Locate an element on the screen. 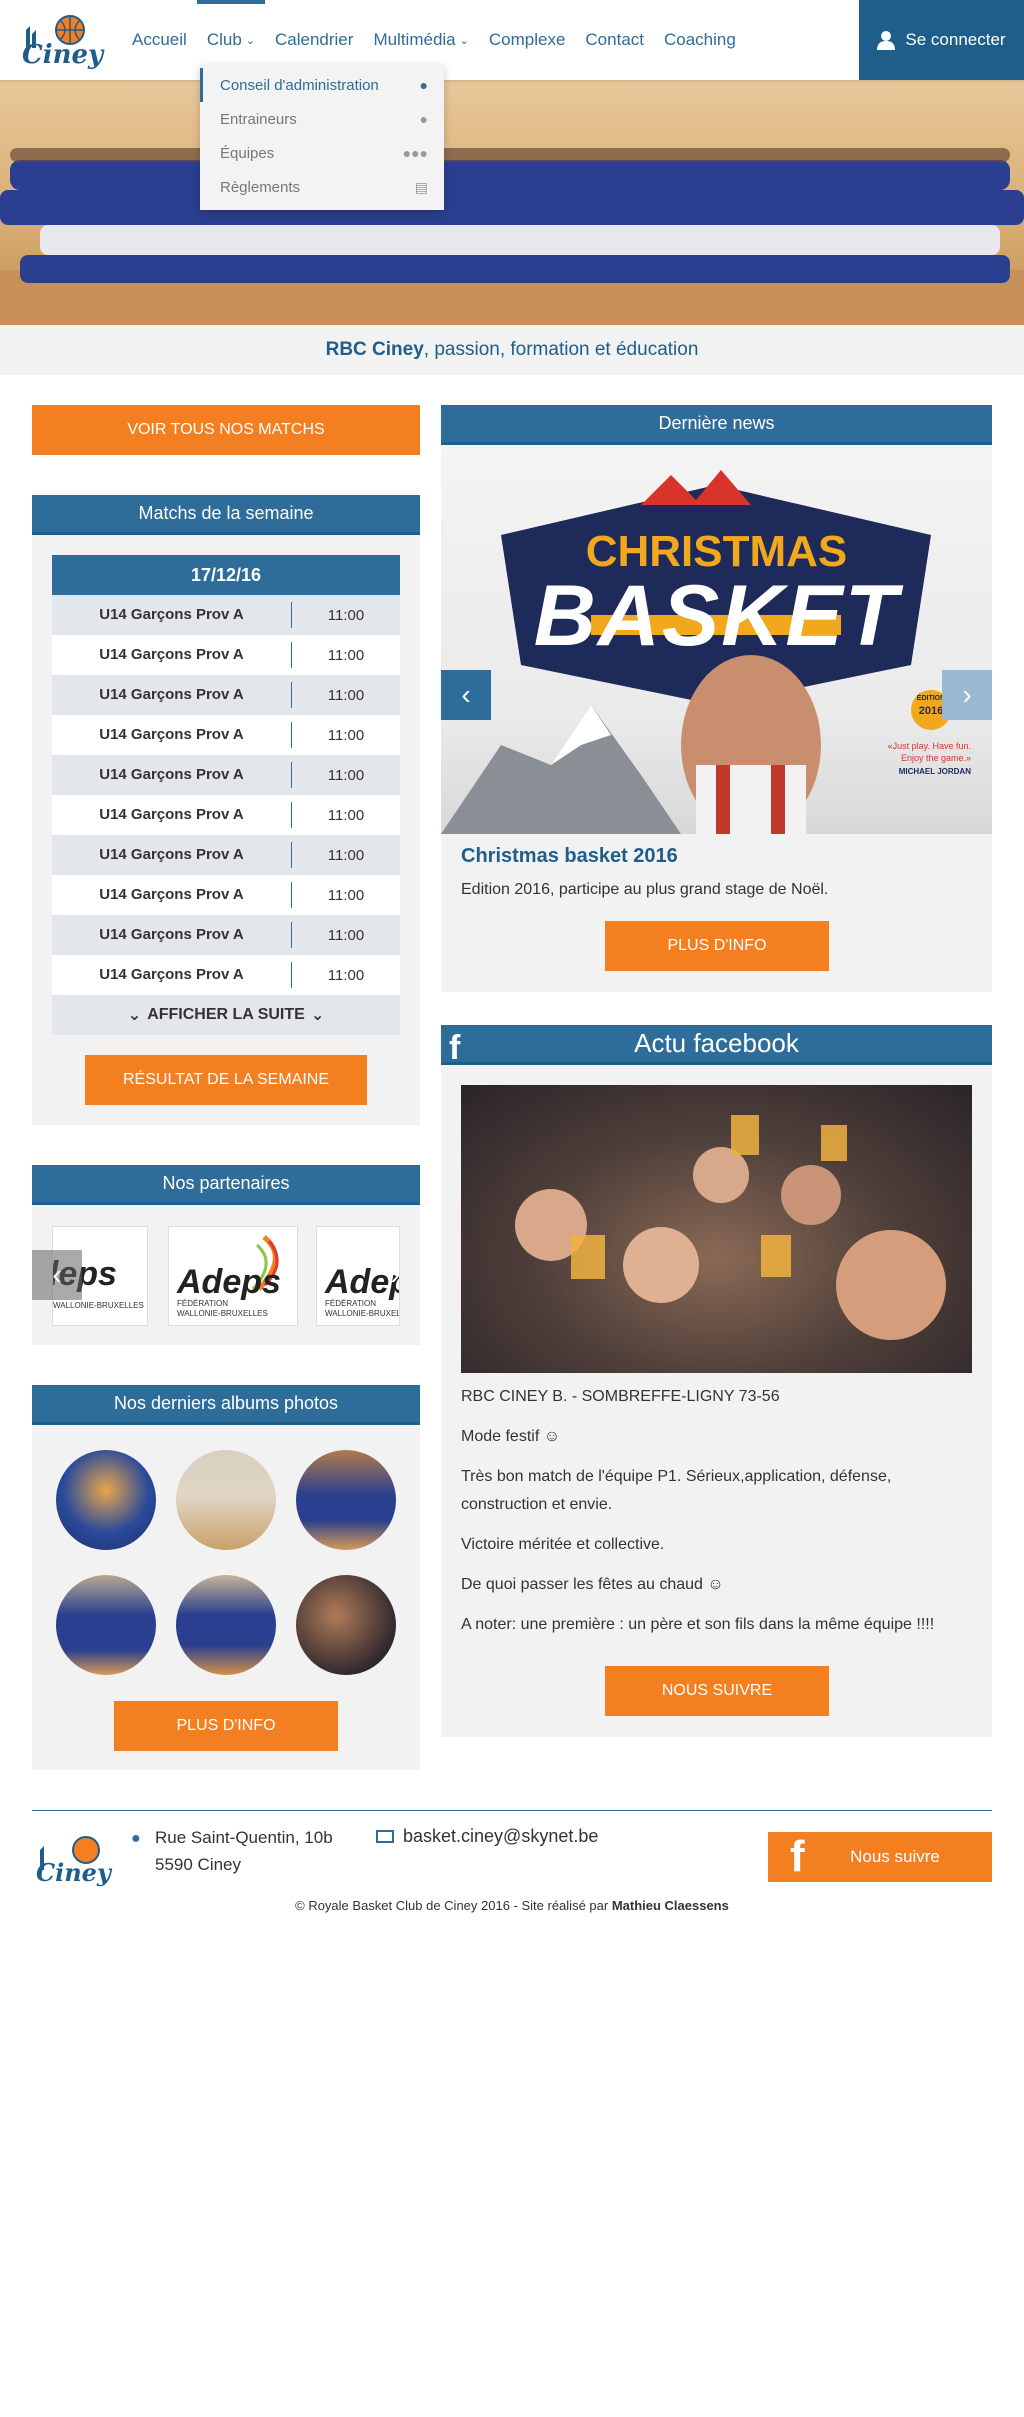 The image size is (1024, 2417). banner-quote-line1: «Just play. Have fun. is located at coordinates (929, 746).